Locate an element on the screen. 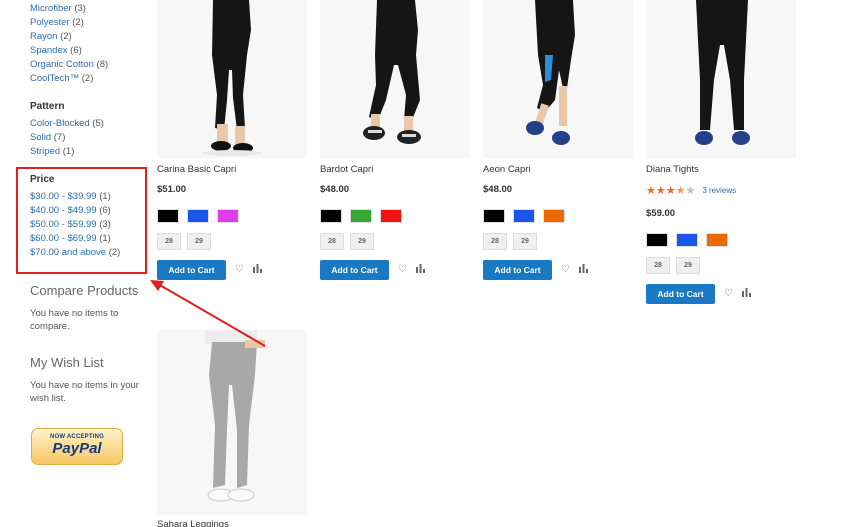 The height and width of the screenshot is (527, 850). product-name: Carina Basic Capri is located at coordinates (232, 169).